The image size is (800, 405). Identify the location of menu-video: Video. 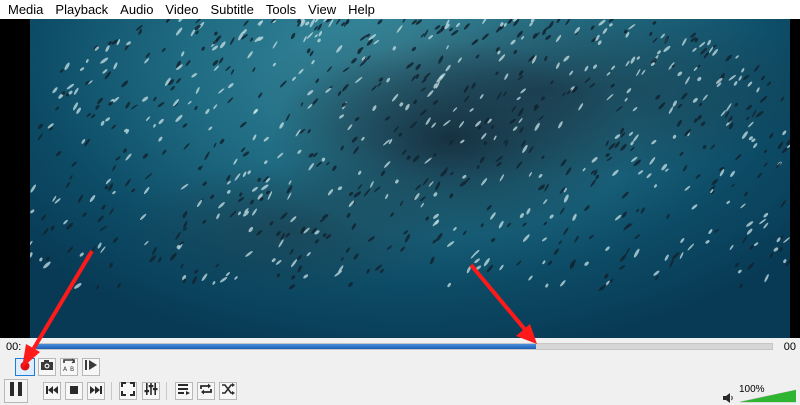
(181, 9).